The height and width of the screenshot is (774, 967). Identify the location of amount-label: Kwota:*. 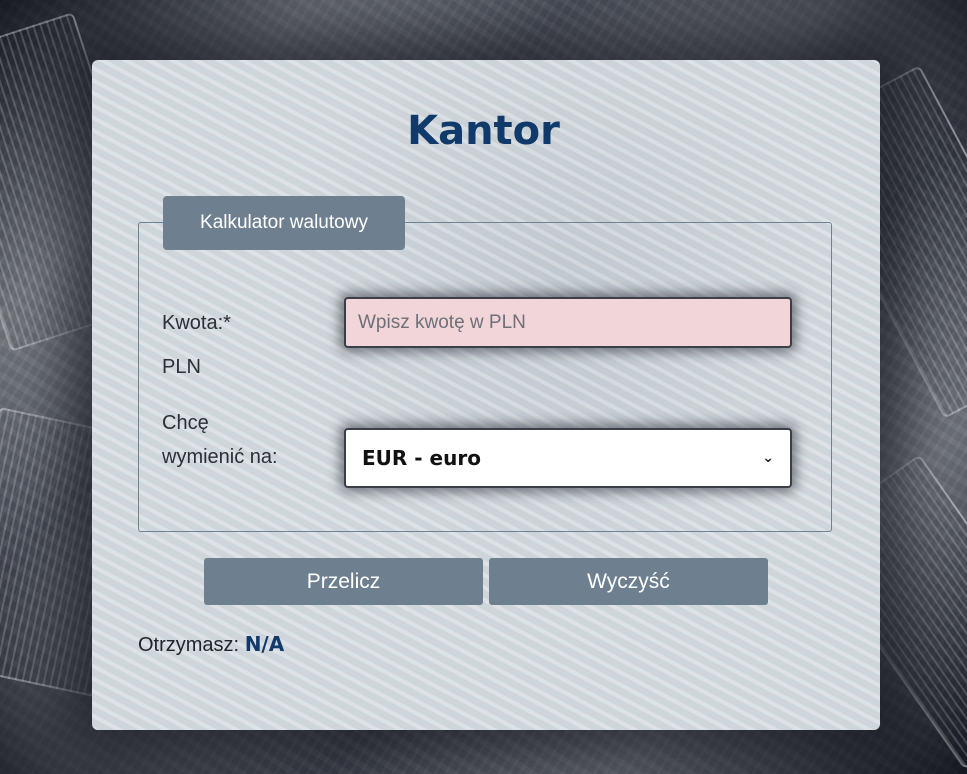
(196, 323).